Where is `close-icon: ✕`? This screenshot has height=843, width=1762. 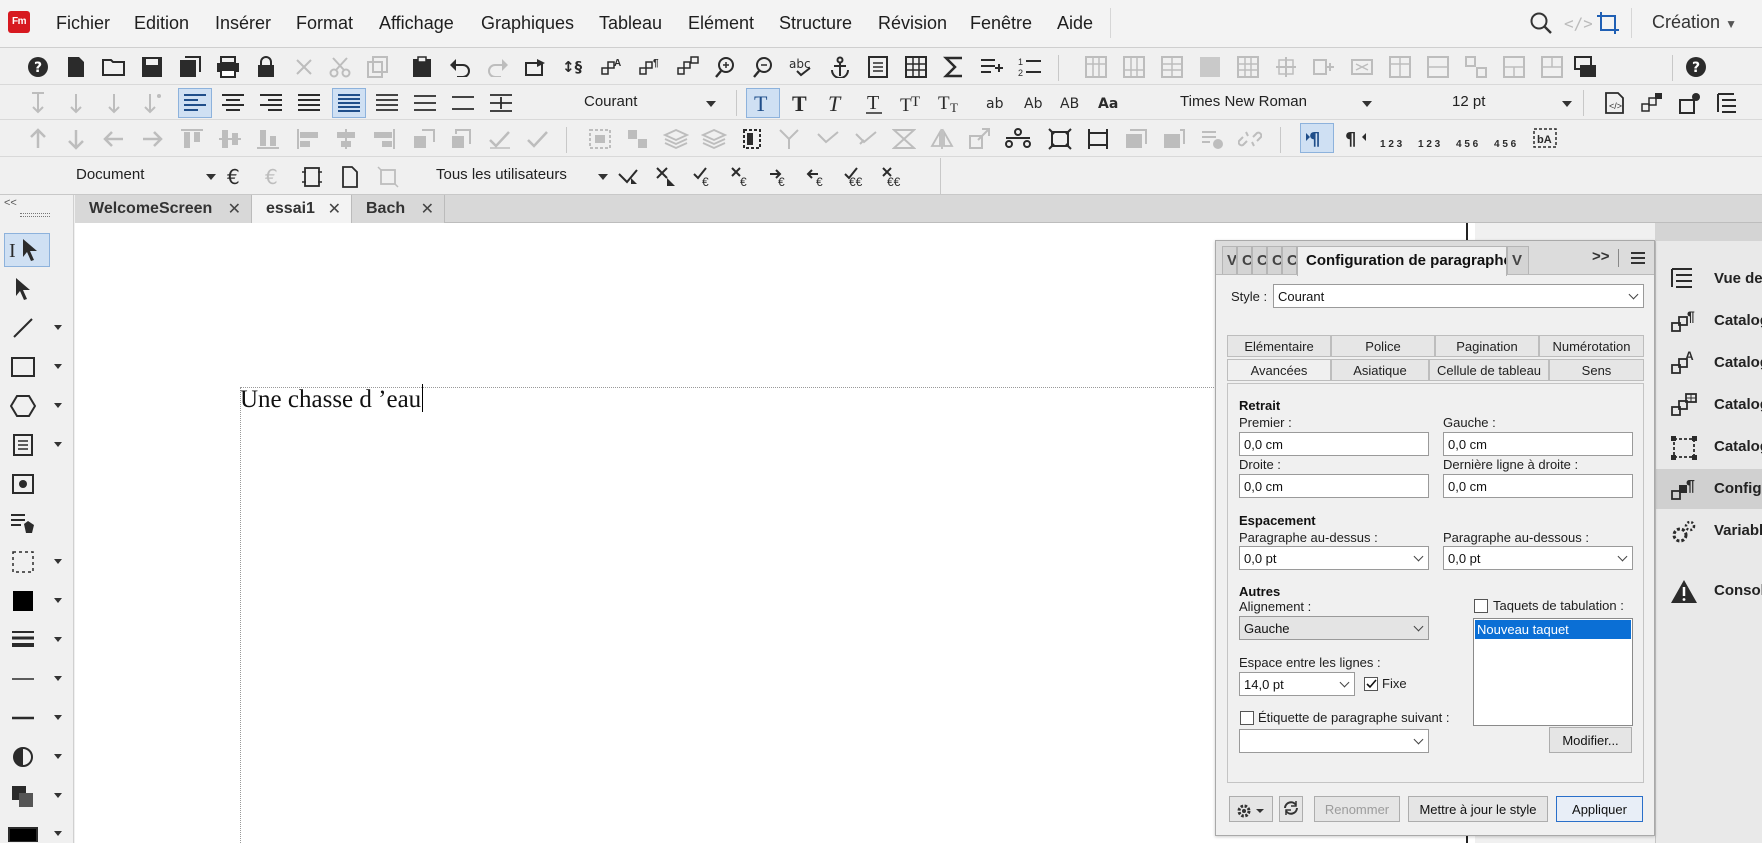
close-icon: ✕ is located at coordinates (234, 209).